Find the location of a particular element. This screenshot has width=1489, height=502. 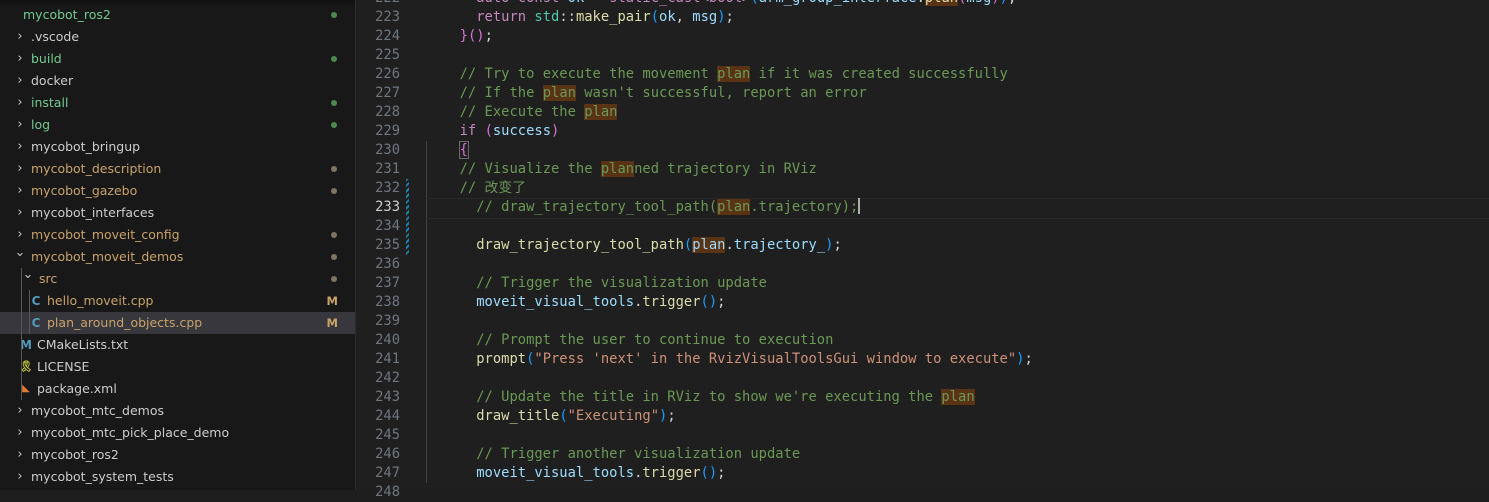

code-text: }(); is located at coordinates (468, 36).